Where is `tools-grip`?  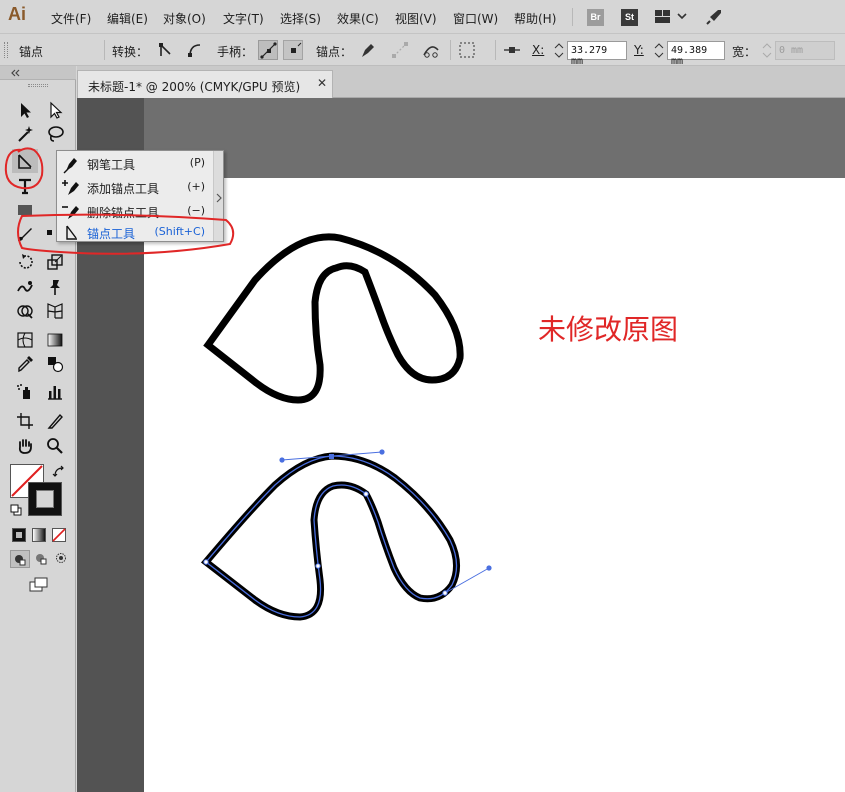 tools-grip is located at coordinates (38, 85).